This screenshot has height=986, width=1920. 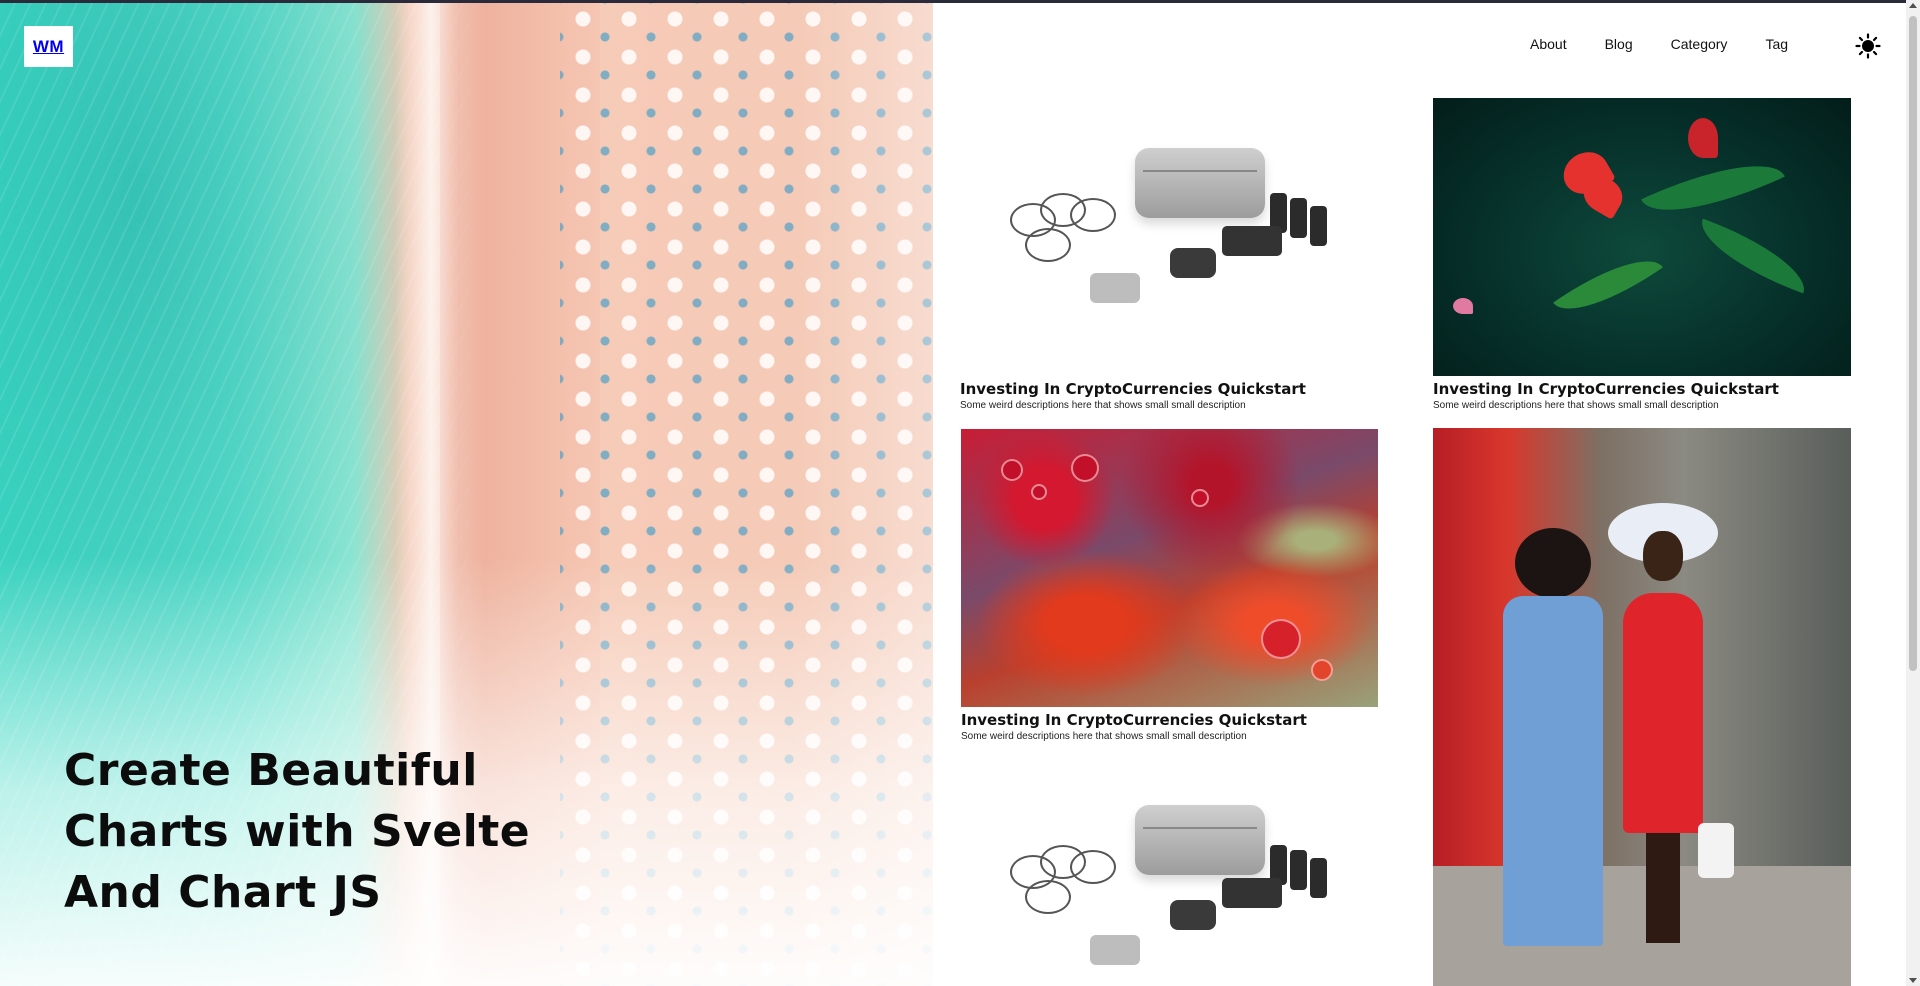 What do you see at coordinates (1913, 5) in the screenshot?
I see `scroll-up-icon` at bounding box center [1913, 5].